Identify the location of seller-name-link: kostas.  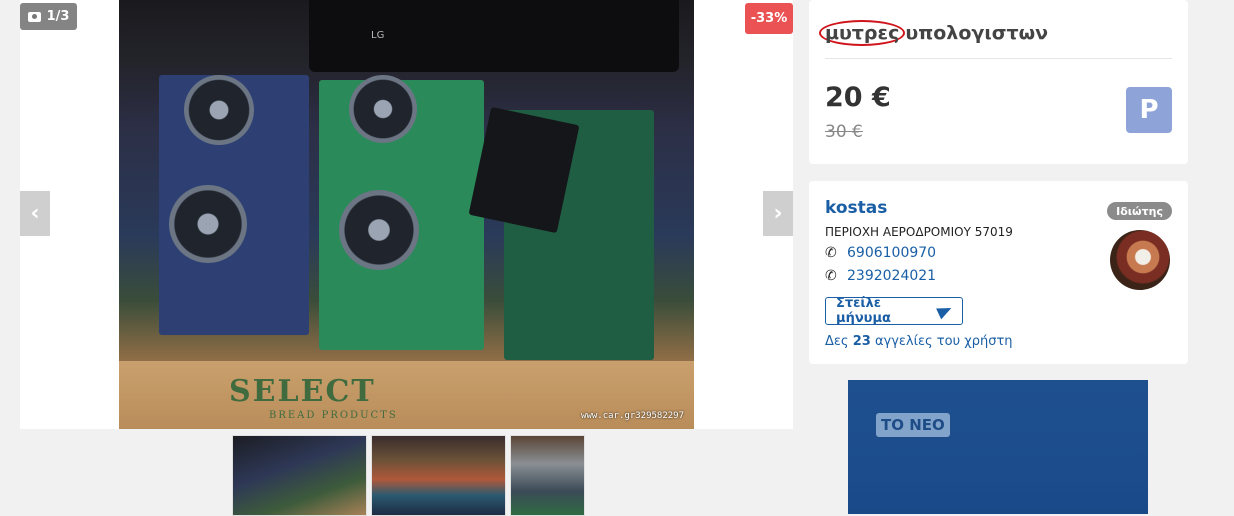
(856, 208).